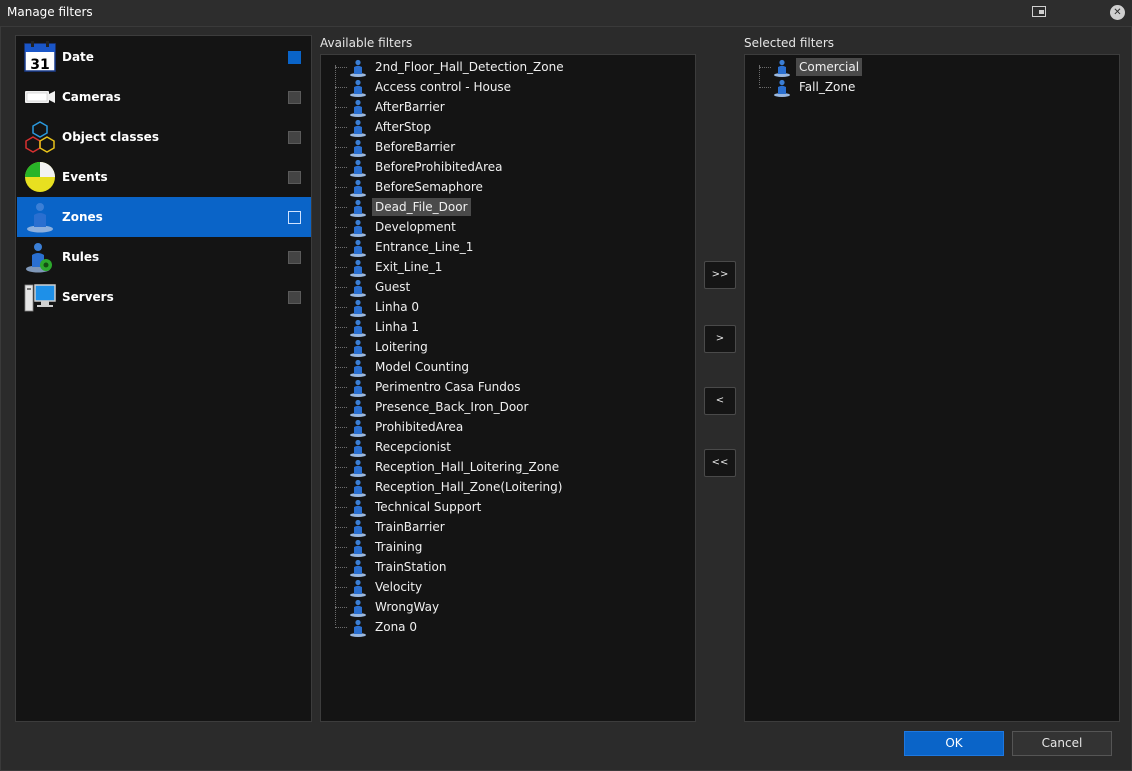 The image size is (1132, 771). I want to click on tree-item: Exit_Line_1, so click(492, 267).